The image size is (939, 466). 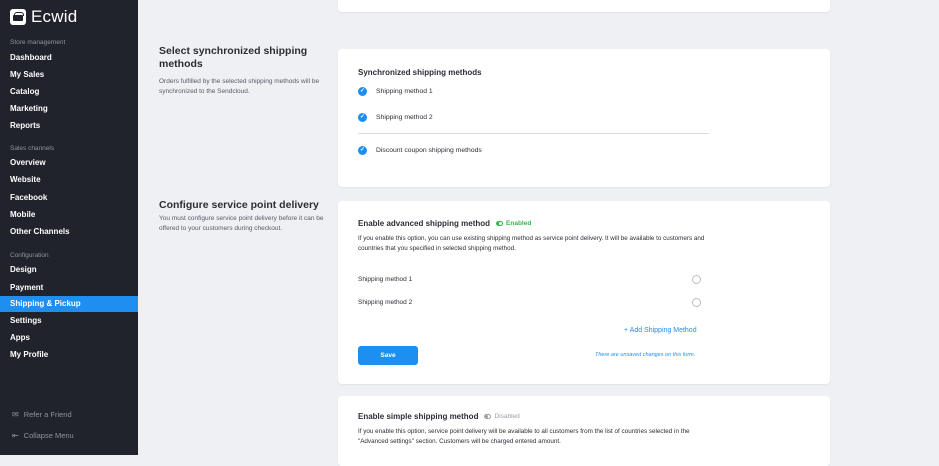 I want to click on sidebar-item-marketing: Marketing, so click(x=69, y=109).